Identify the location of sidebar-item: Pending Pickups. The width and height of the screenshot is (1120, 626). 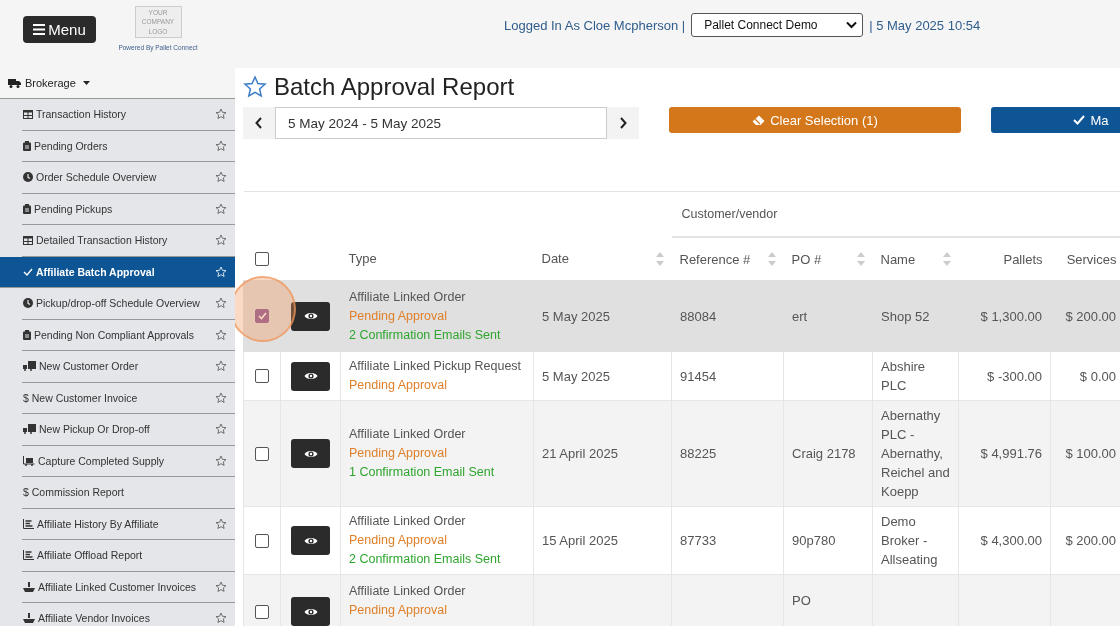
(128, 209).